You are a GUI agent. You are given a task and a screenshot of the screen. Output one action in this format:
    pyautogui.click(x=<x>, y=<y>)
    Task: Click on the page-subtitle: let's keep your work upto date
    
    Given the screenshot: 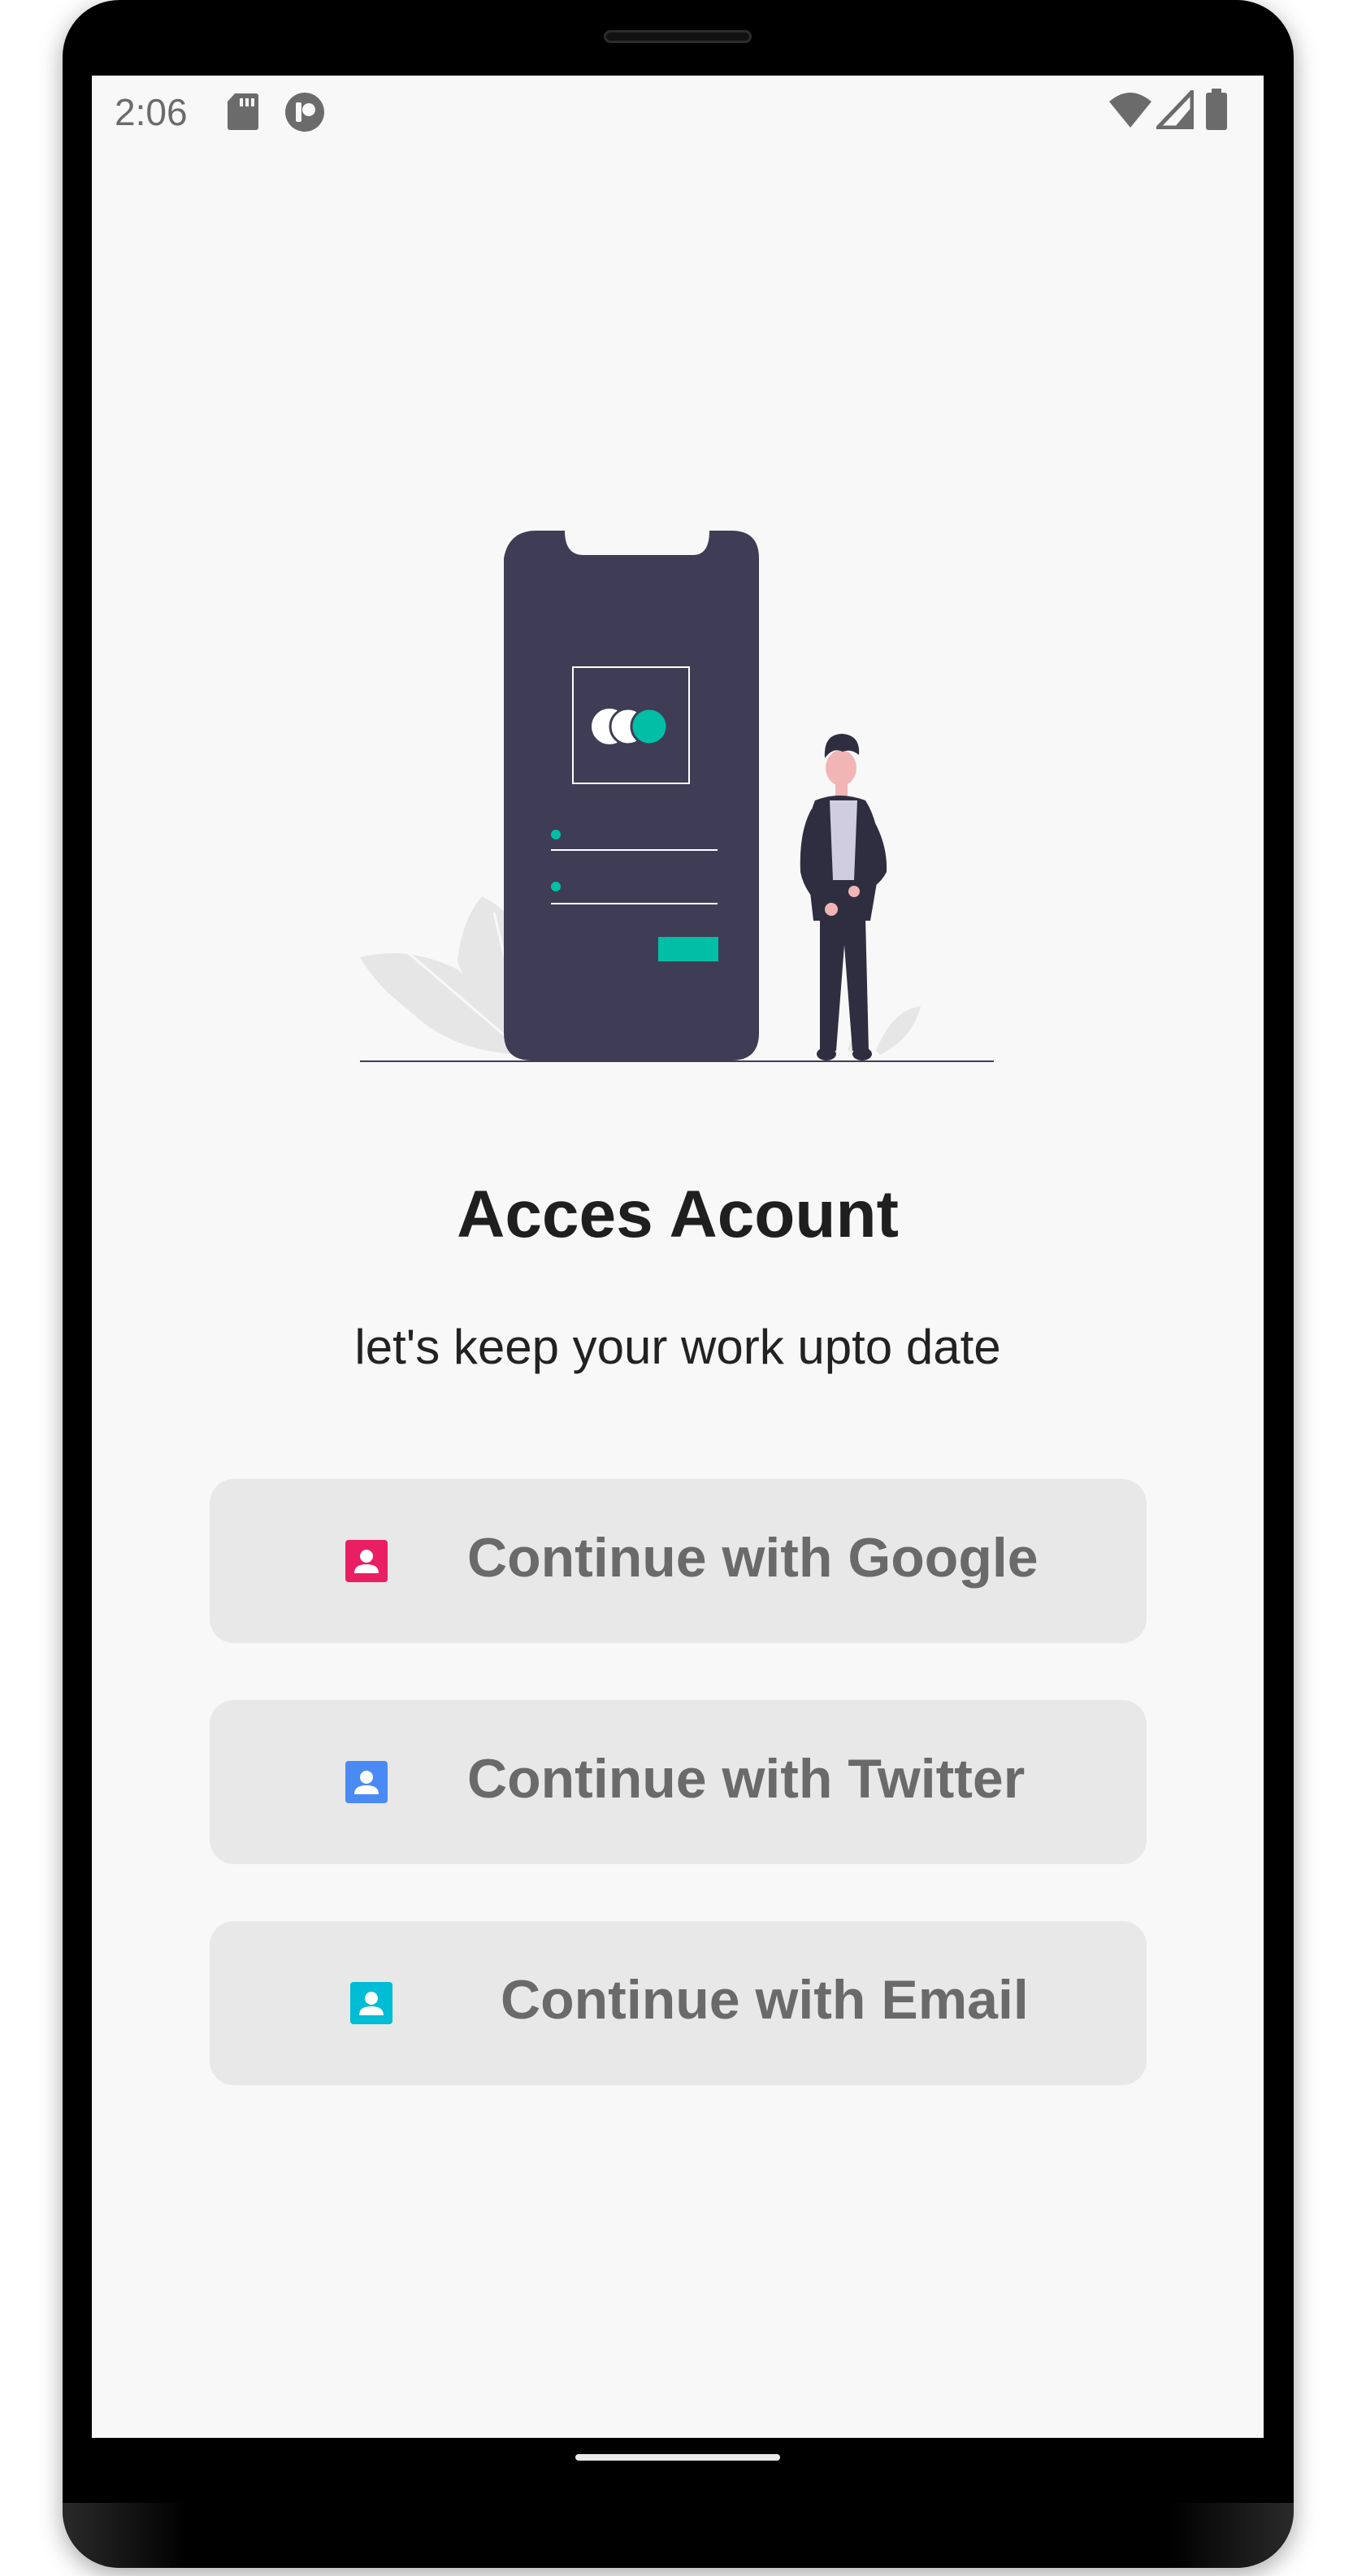 What is the action you would take?
    pyautogui.click(x=677, y=1347)
    